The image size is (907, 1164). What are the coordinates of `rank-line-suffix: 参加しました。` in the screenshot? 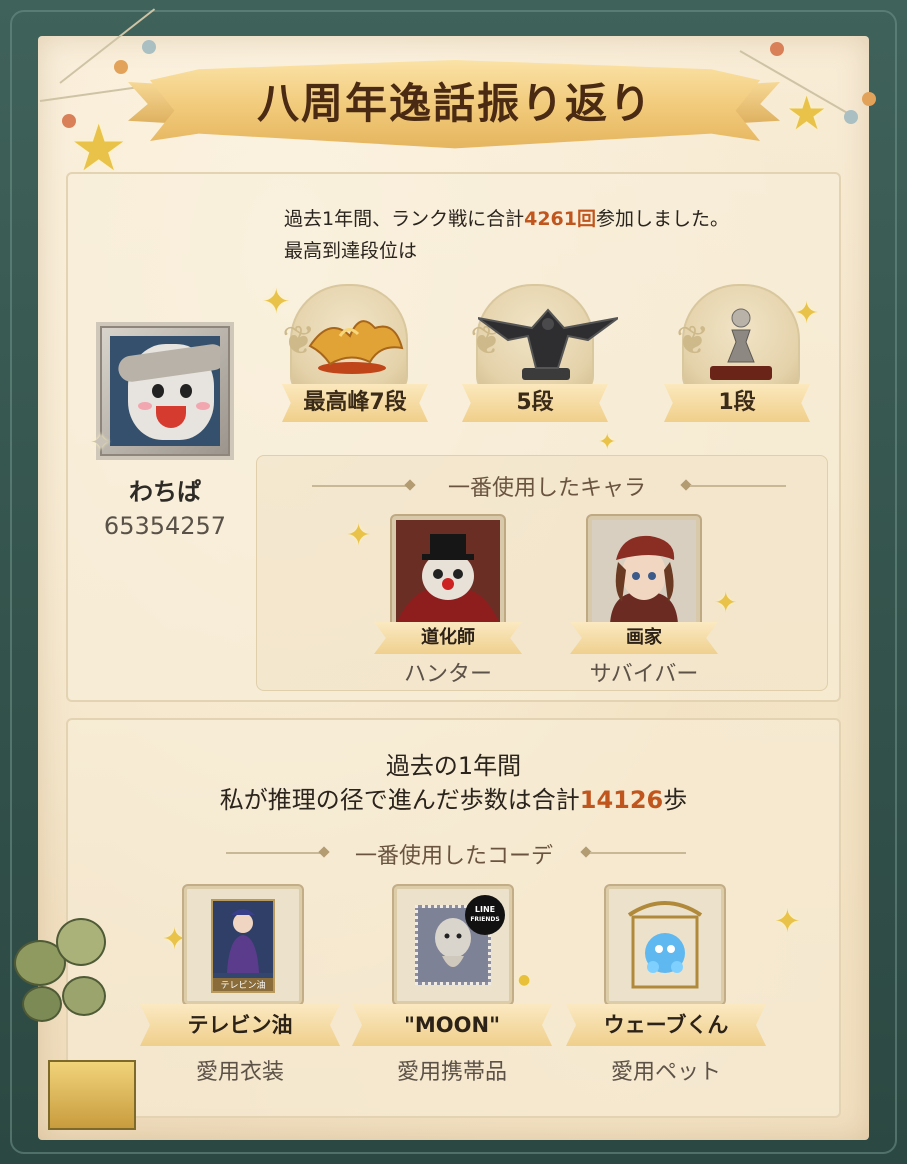 It's located at (662, 219).